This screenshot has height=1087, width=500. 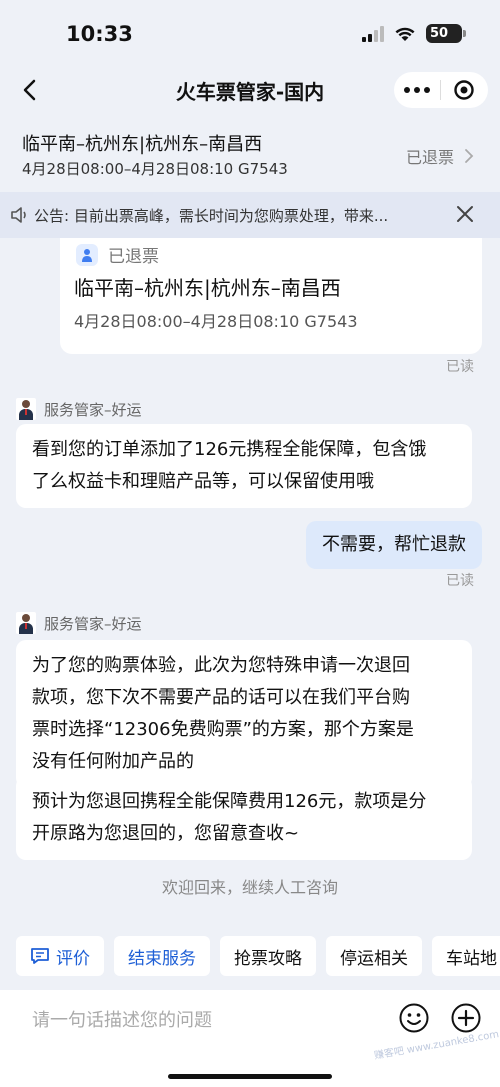 I want to click on emoji-icon, so click(x=414, y=1018).